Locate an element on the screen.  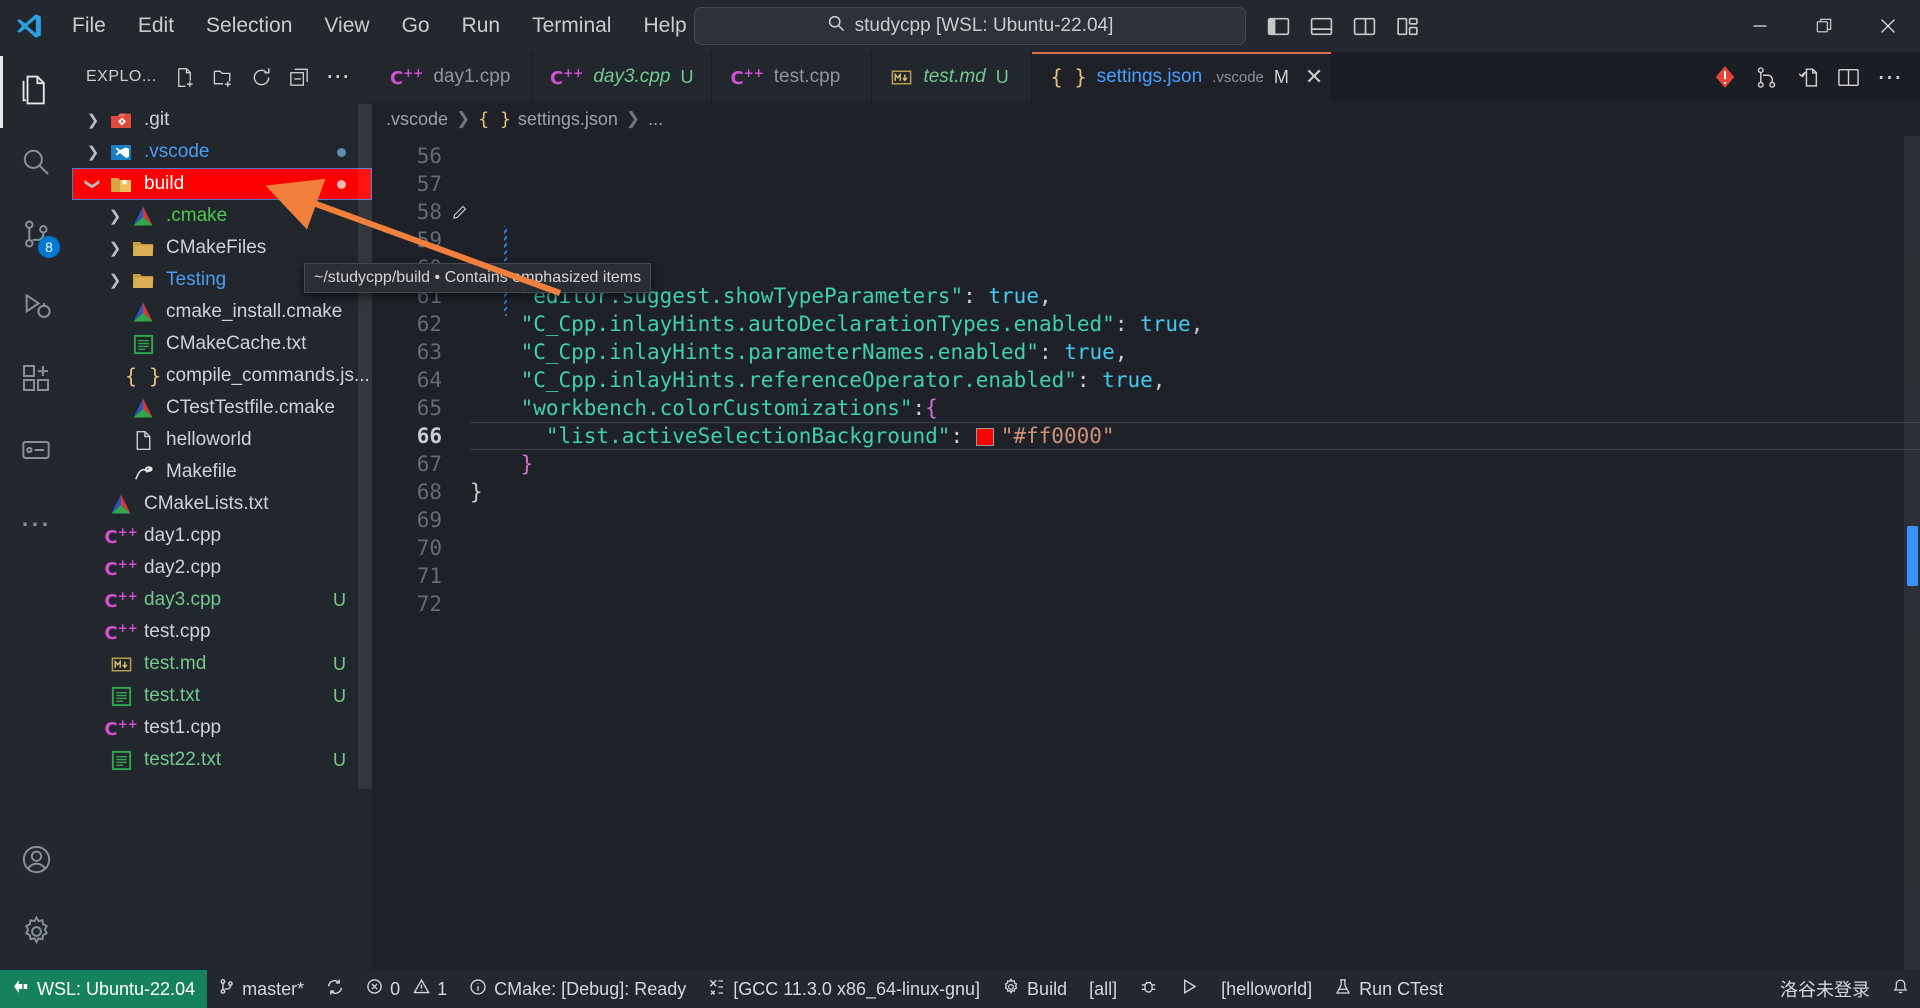
tree-item-cmake-install-cmake: cmake_install.cmake is located at coordinates (222, 312).